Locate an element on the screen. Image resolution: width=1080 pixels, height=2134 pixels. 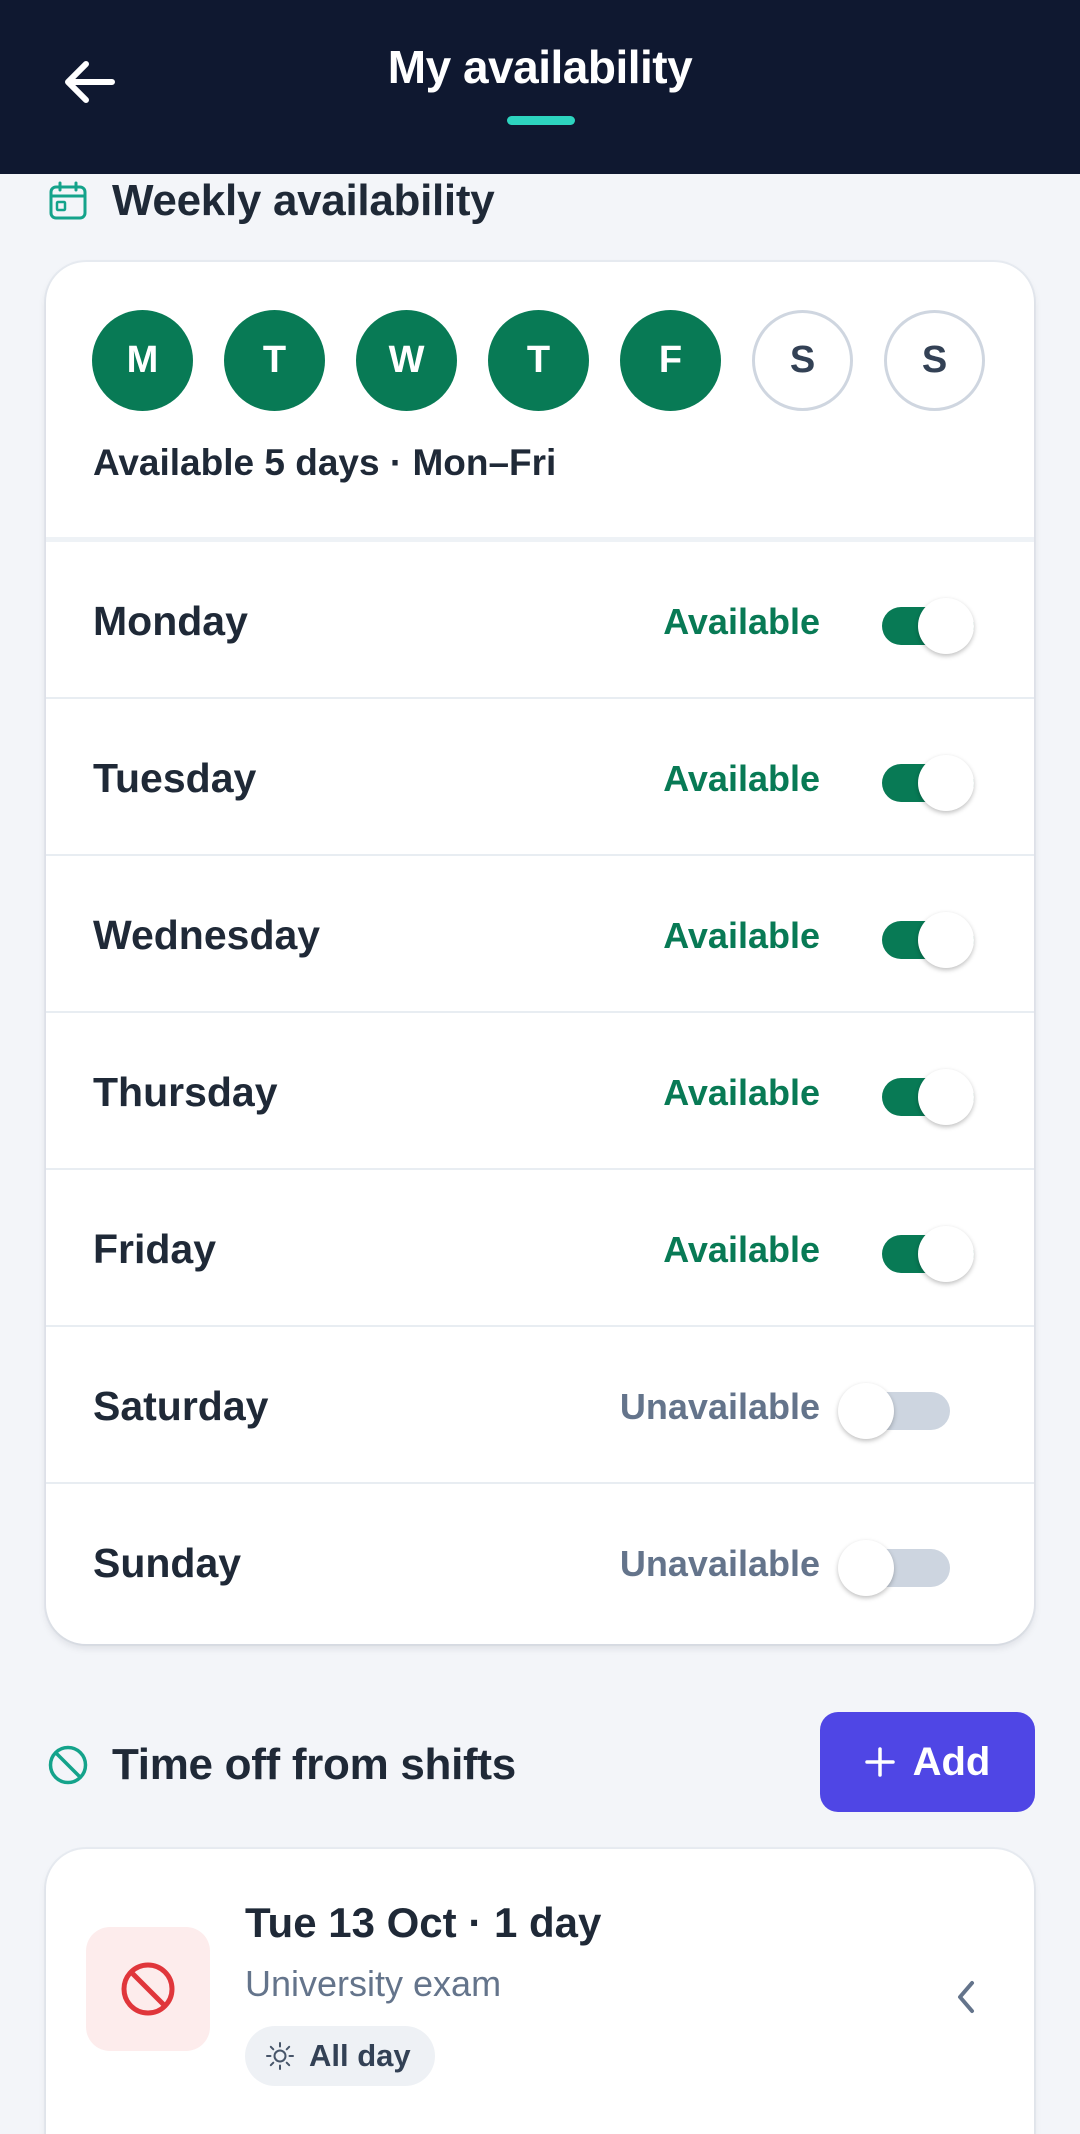
day-name: Monday is located at coordinates (170, 621).